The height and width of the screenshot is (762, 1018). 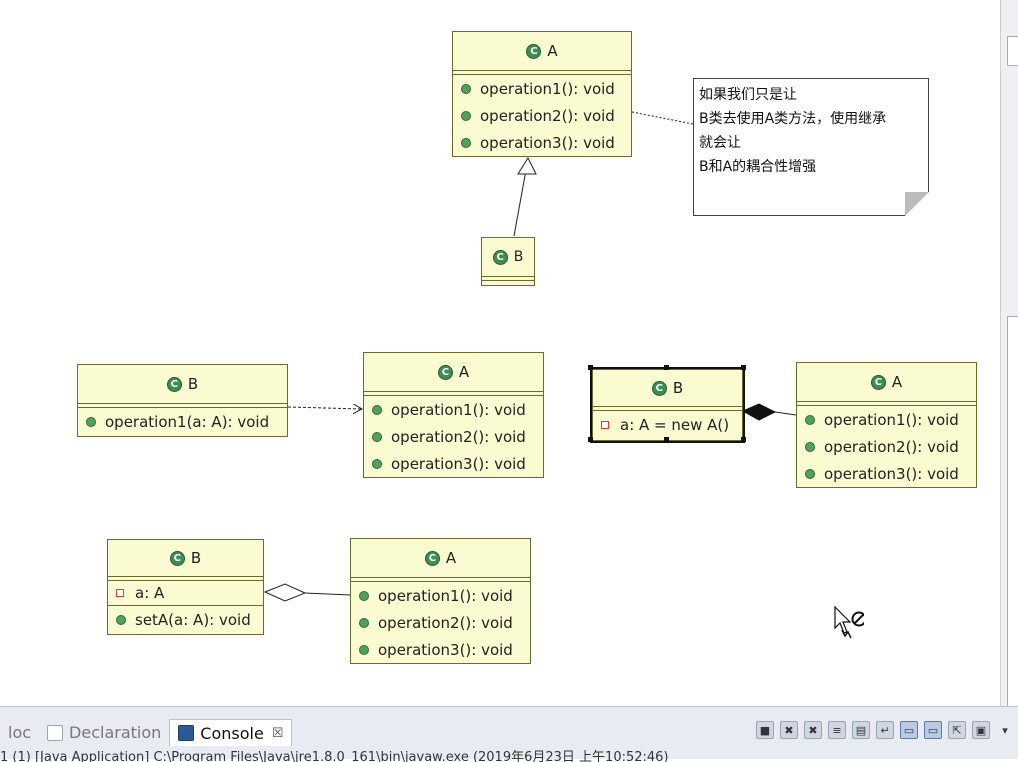 What do you see at coordinates (520, 203) in the screenshot?
I see `generalization-line` at bounding box center [520, 203].